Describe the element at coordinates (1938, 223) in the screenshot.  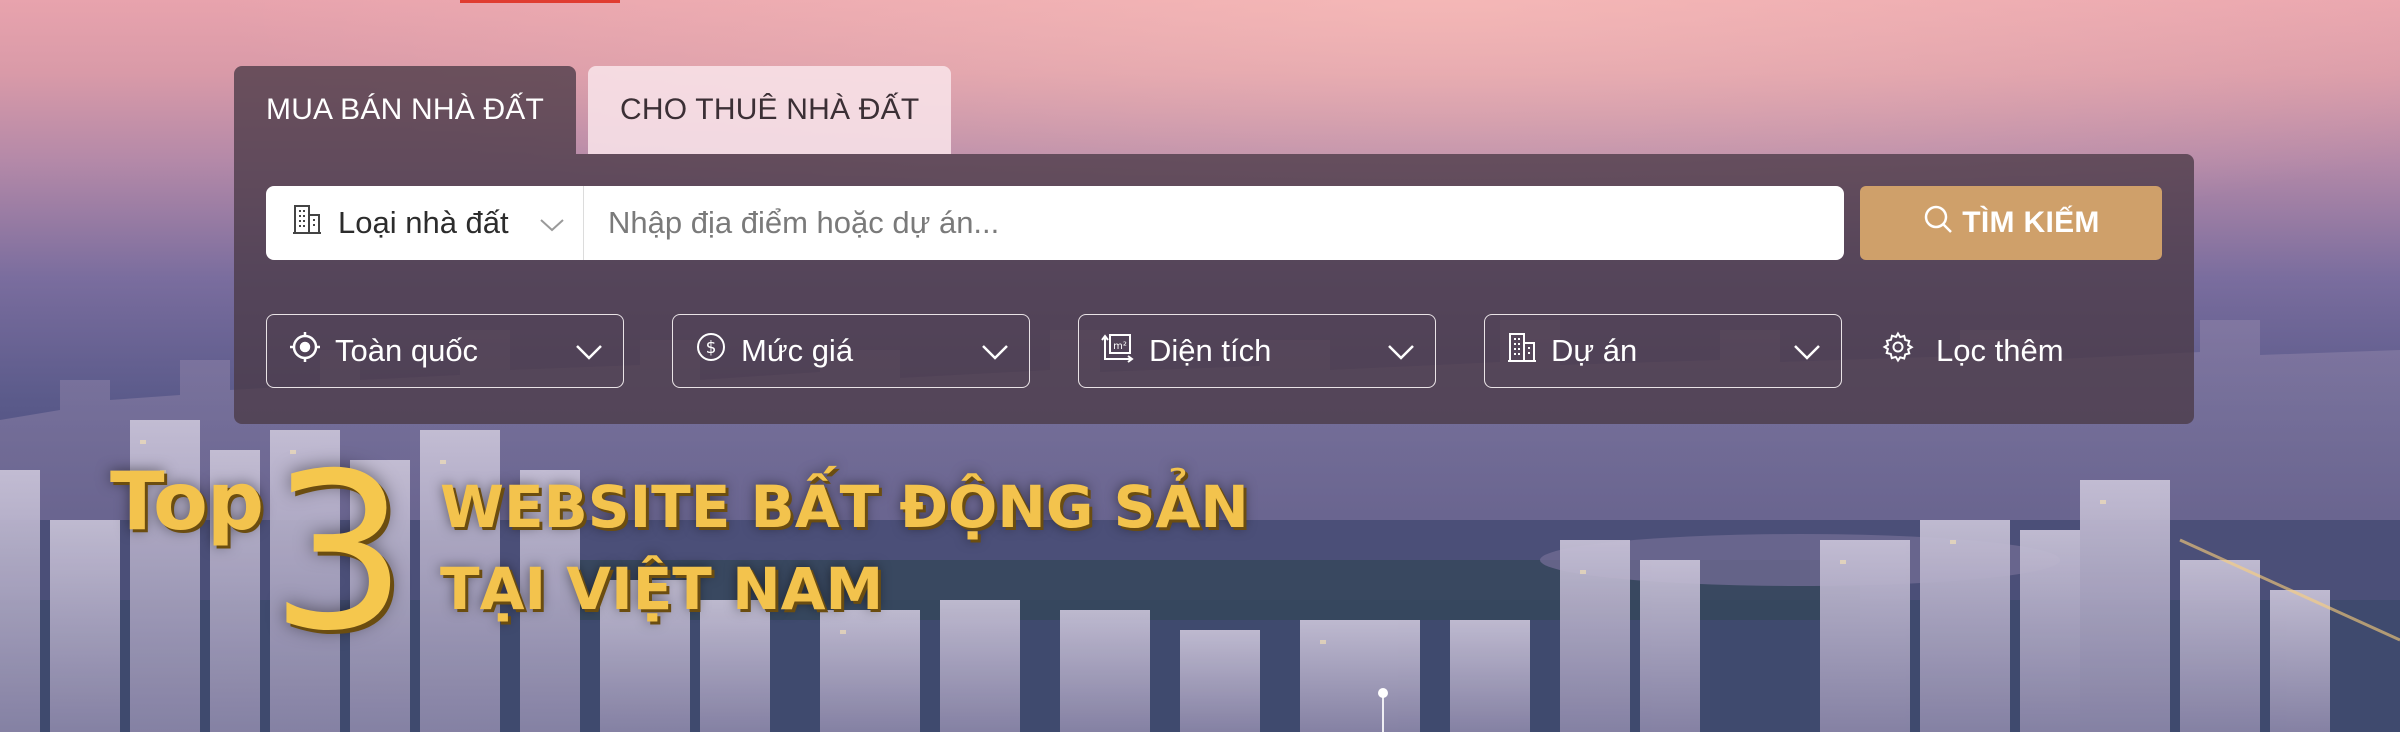
I see `search-icon` at that location.